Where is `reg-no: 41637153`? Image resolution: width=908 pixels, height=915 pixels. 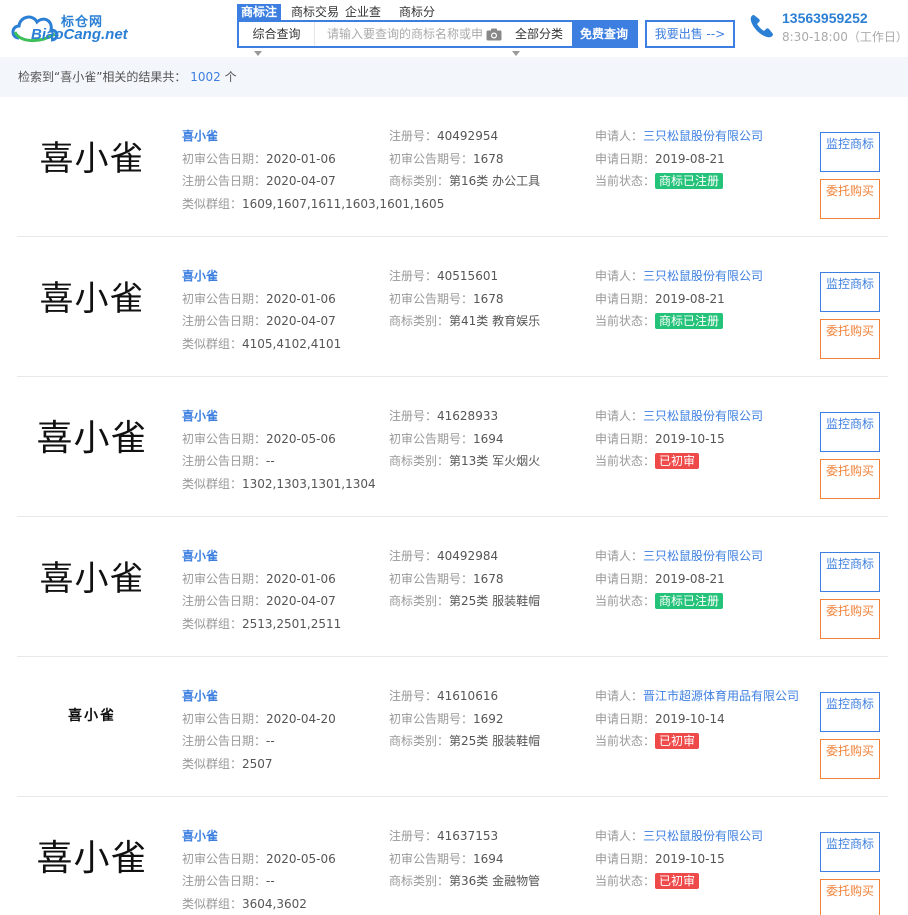
reg-no: 41637153 is located at coordinates (468, 836).